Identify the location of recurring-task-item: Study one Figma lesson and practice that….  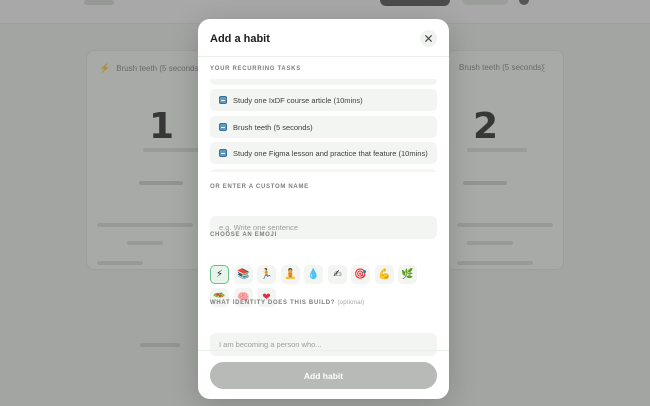
(323, 153).